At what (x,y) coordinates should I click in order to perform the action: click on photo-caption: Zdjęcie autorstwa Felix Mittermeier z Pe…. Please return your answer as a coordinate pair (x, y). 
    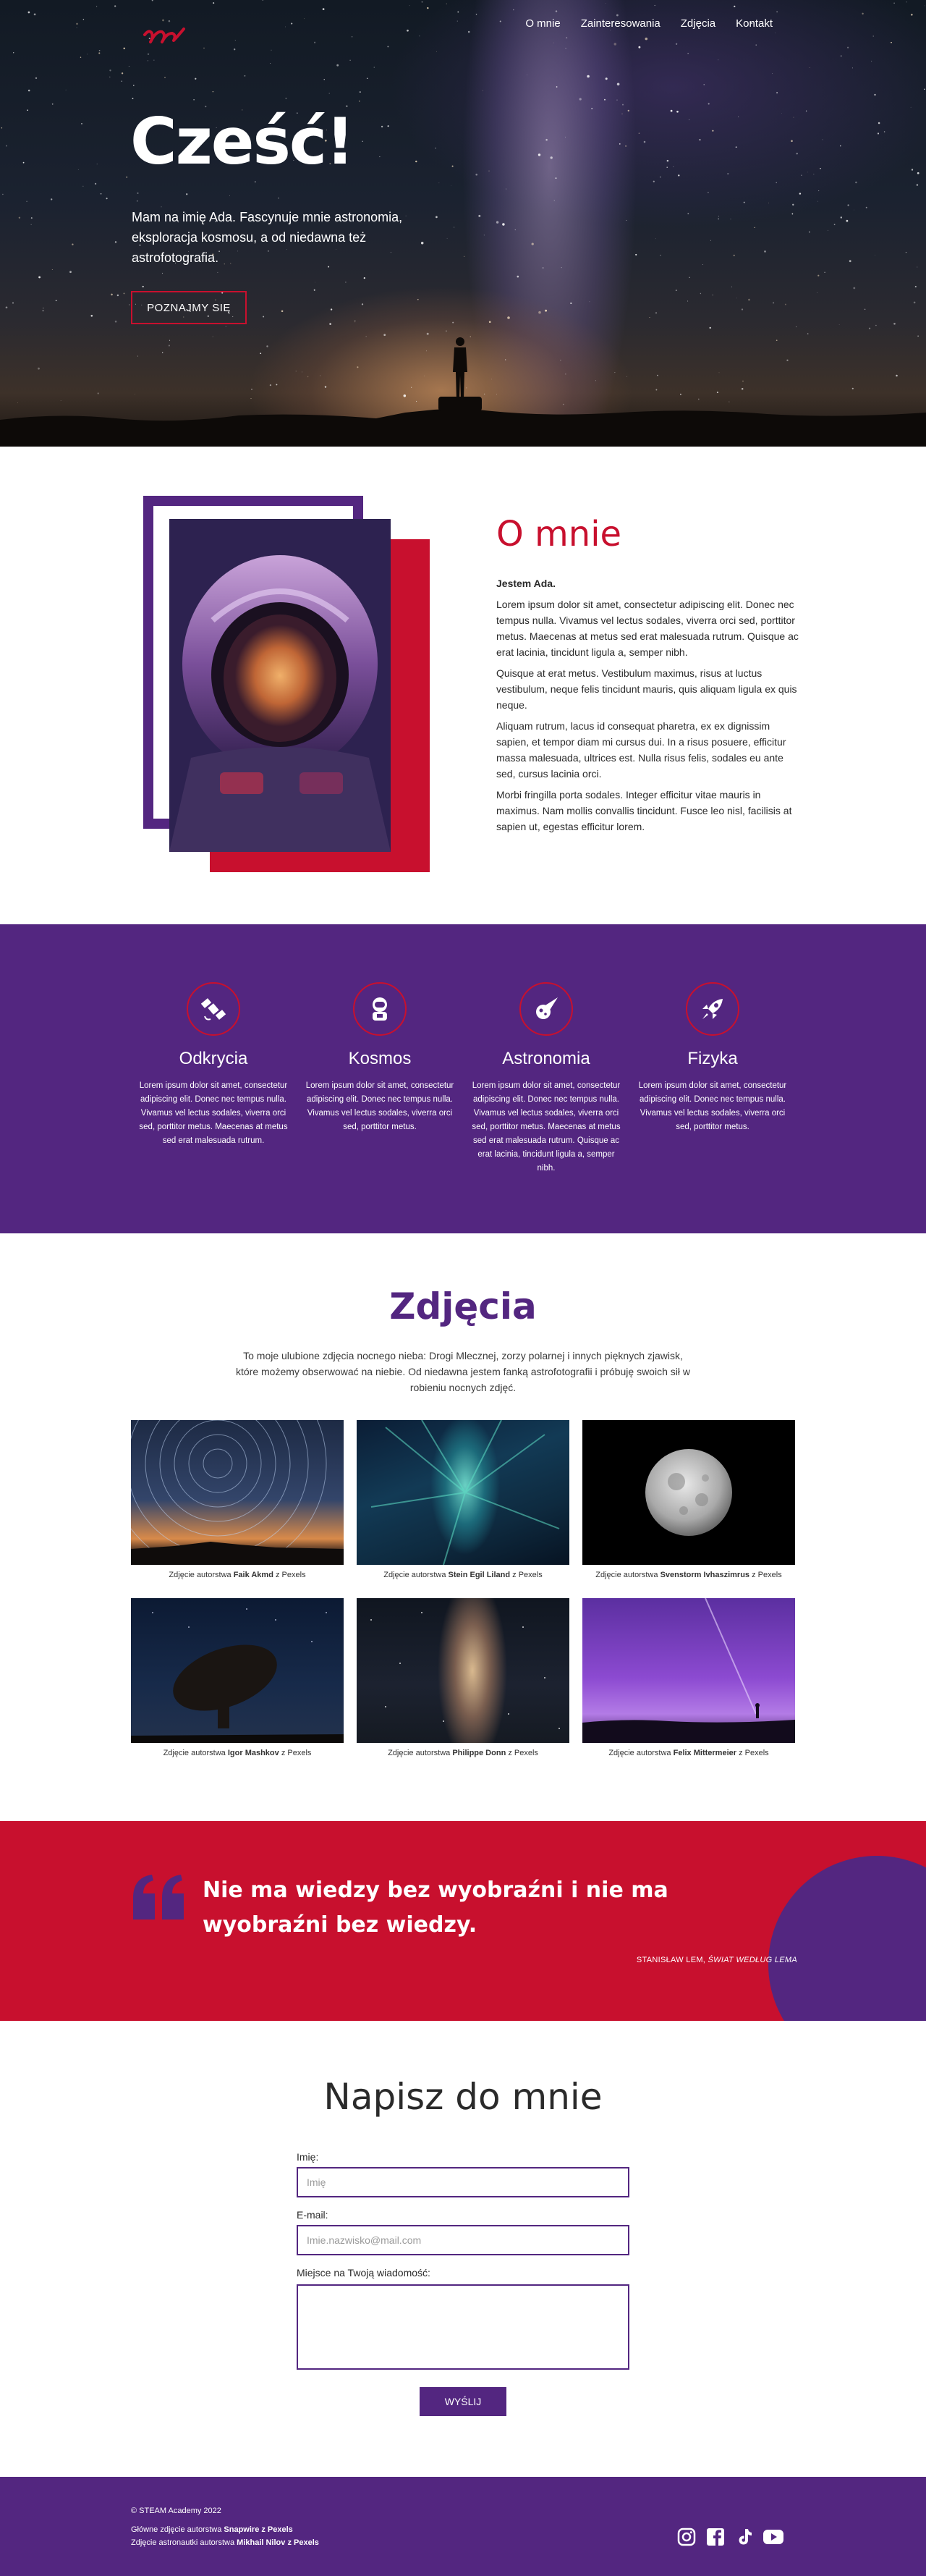
    Looking at the image, I should click on (688, 1753).